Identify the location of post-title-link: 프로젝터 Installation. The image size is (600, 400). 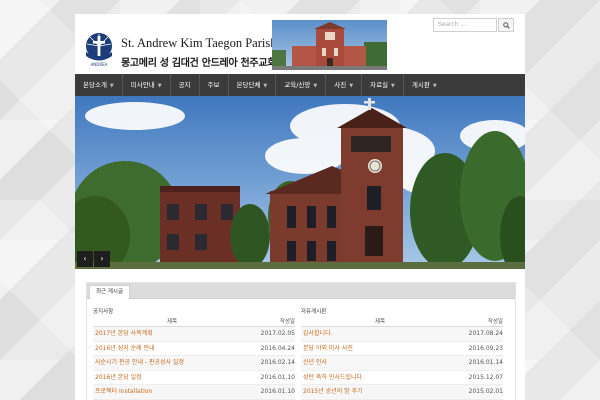
(172, 392).